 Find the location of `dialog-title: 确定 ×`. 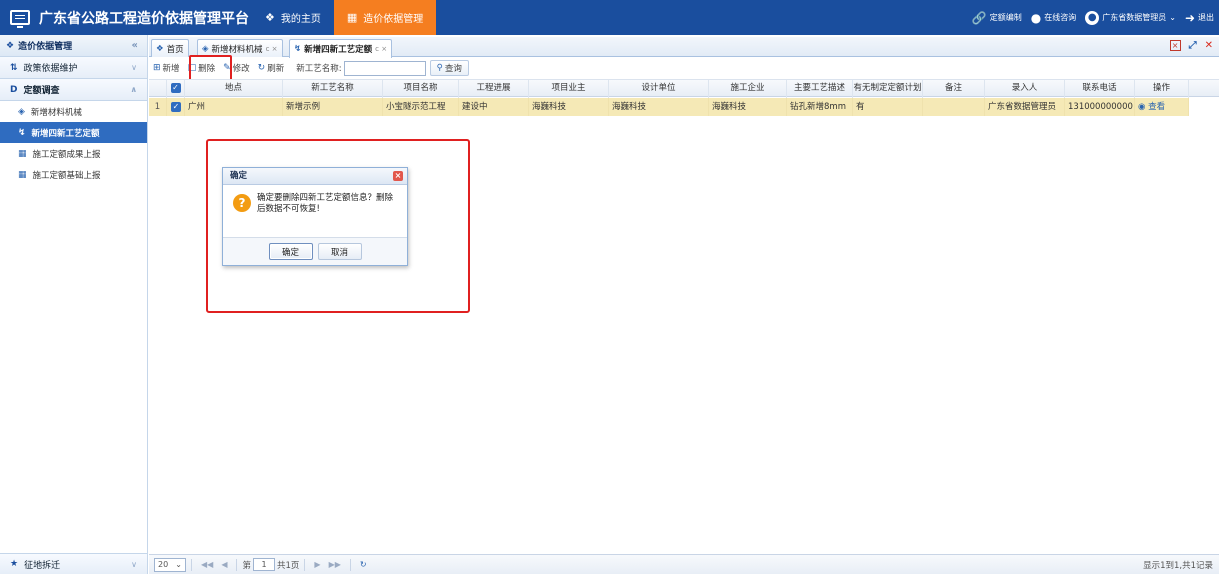

dialog-title: 确定 × is located at coordinates (315, 176).